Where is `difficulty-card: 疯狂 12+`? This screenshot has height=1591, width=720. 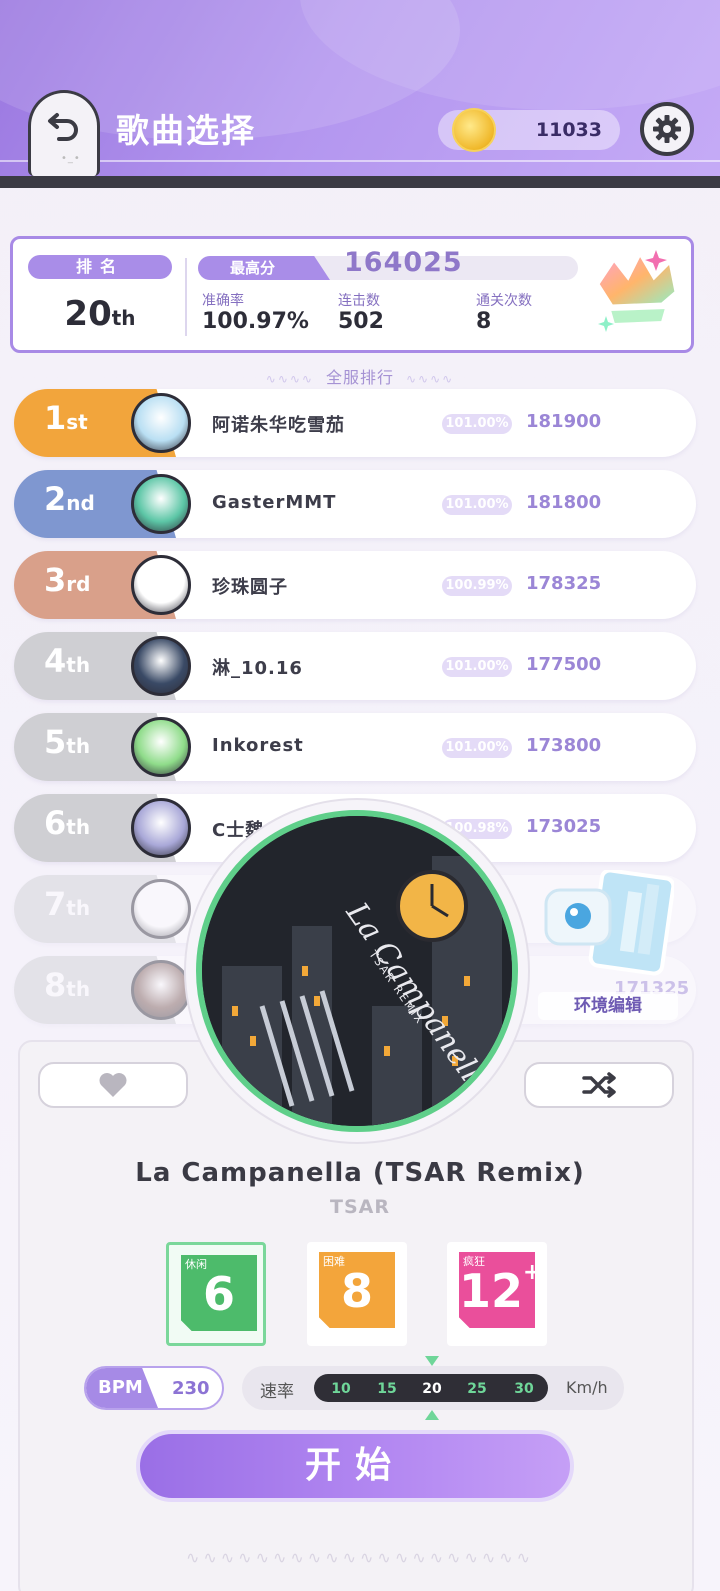
difficulty-card: 疯狂 12+ is located at coordinates (497, 1294).